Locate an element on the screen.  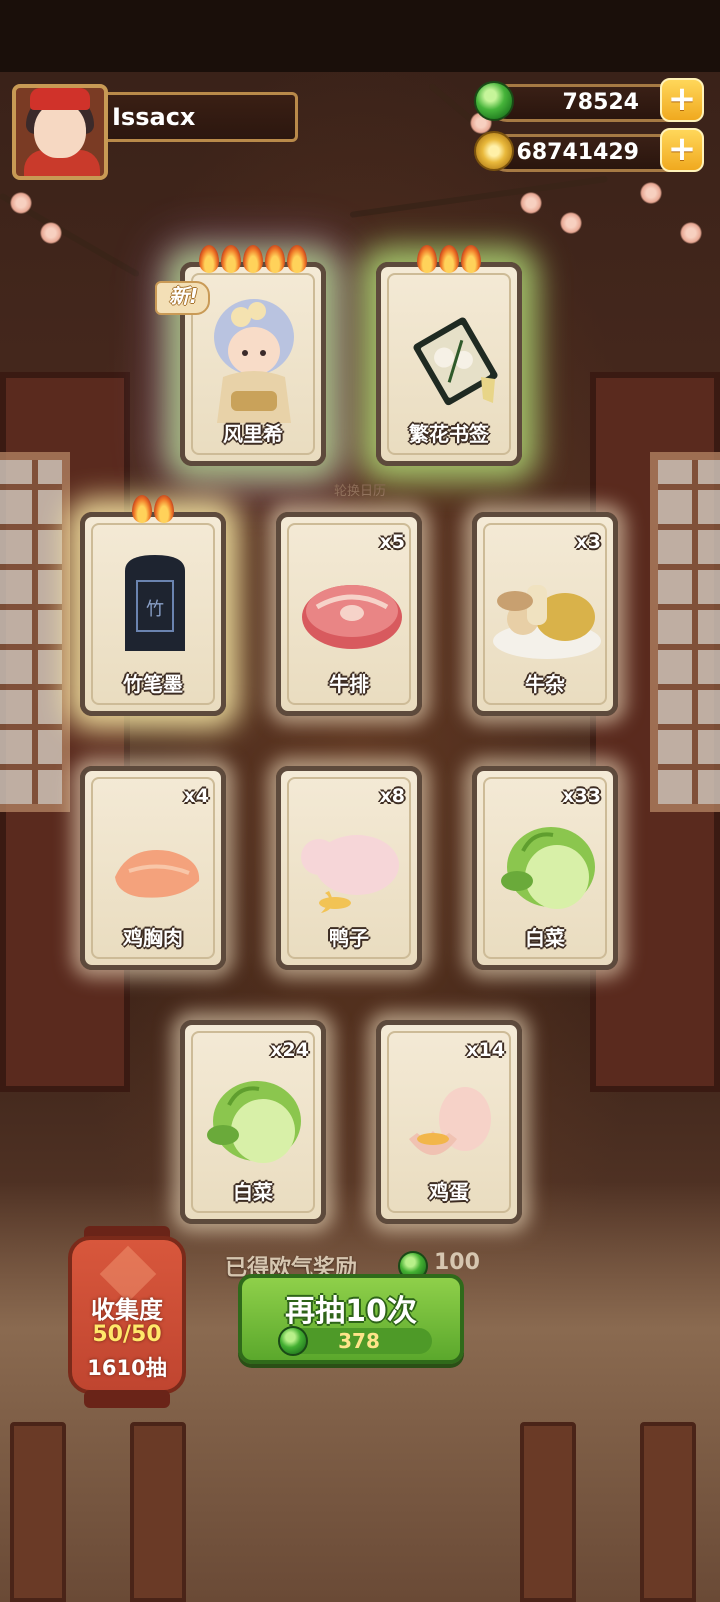
copper-coin-icon is located at coordinates (494, 151).